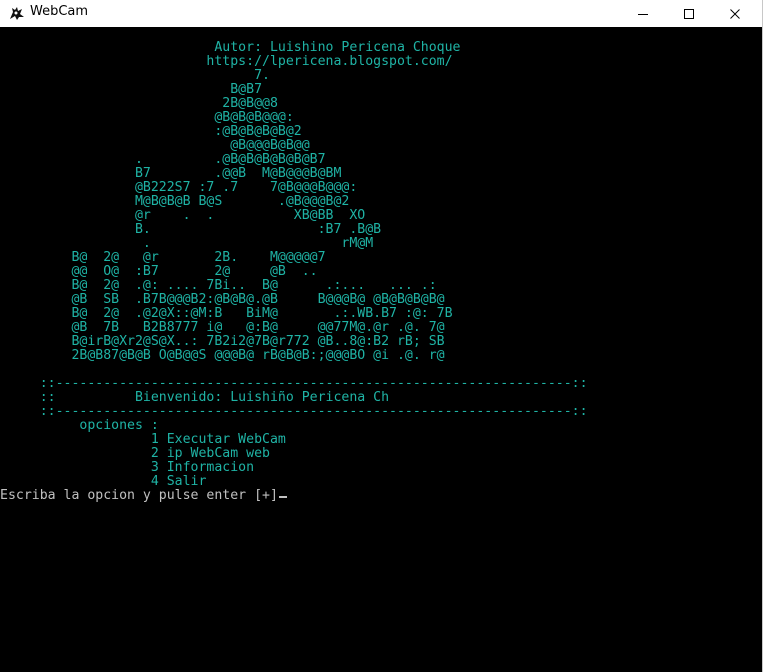 This screenshot has width=763, height=672. Describe the element at coordinates (135, 453) in the screenshot. I see `option-ip-webcam-web: 2 ip WebCam web` at that location.